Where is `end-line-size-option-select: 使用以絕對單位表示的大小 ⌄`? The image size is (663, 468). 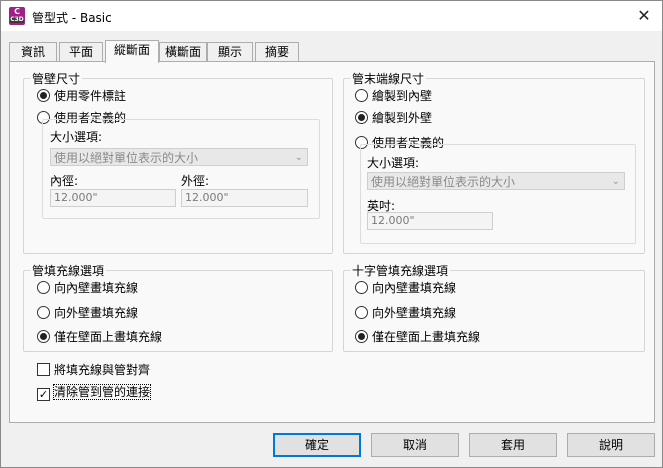
end-line-size-option-select: 使用以絕對單位表示的大小 ⌄ is located at coordinates (496, 181).